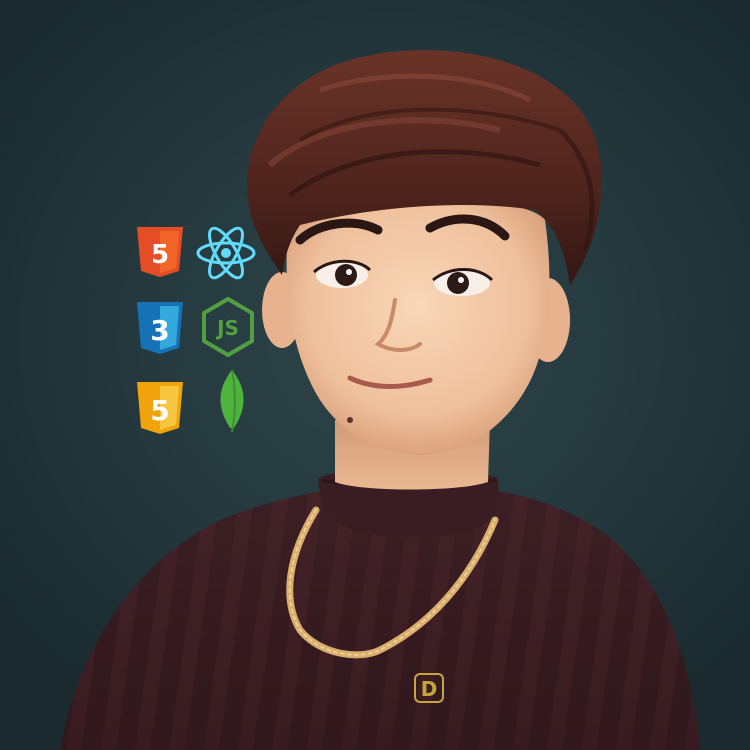  I want to click on nodejs-icon: JS, so click(228, 327).